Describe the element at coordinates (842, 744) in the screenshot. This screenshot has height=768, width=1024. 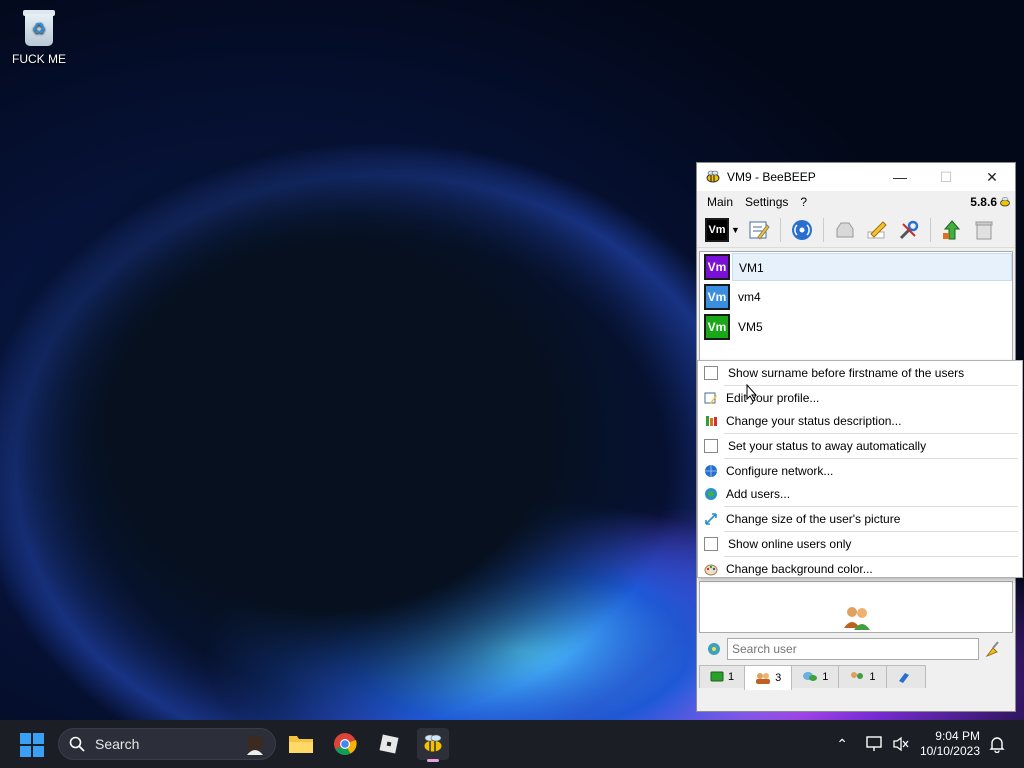
I see `show-hidden-icons-chevron-icon: ⌃` at that location.